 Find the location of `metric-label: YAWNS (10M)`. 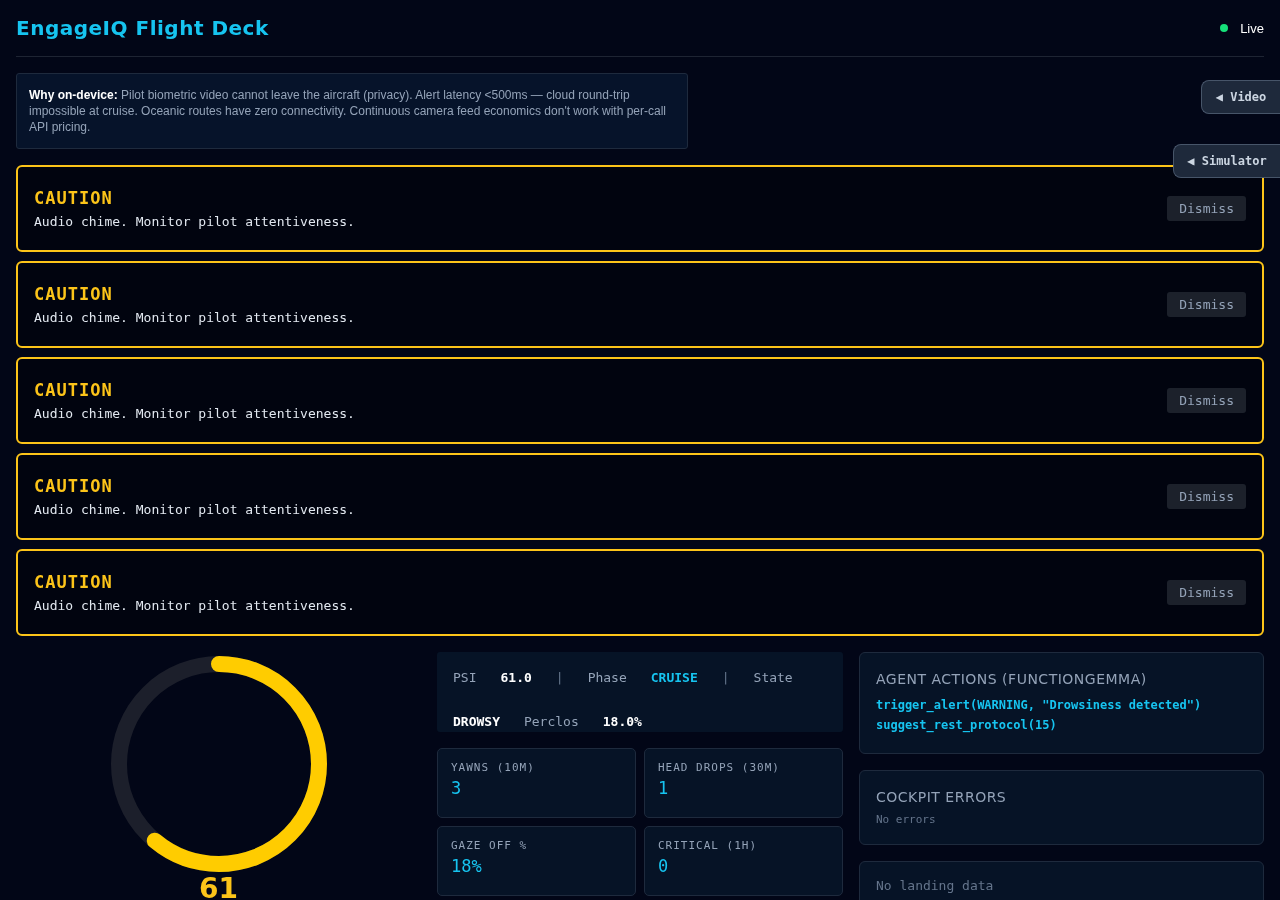

metric-label: YAWNS (10M) is located at coordinates (493, 767).